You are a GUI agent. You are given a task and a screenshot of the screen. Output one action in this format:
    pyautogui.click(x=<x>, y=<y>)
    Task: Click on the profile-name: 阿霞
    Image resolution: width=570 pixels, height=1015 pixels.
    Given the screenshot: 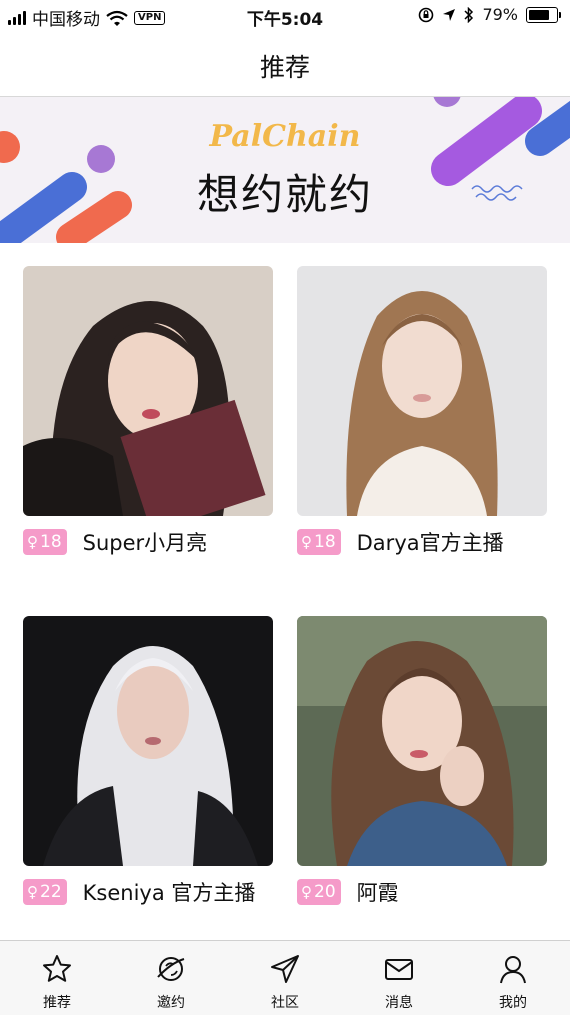 What is the action you would take?
    pyautogui.click(x=377, y=893)
    